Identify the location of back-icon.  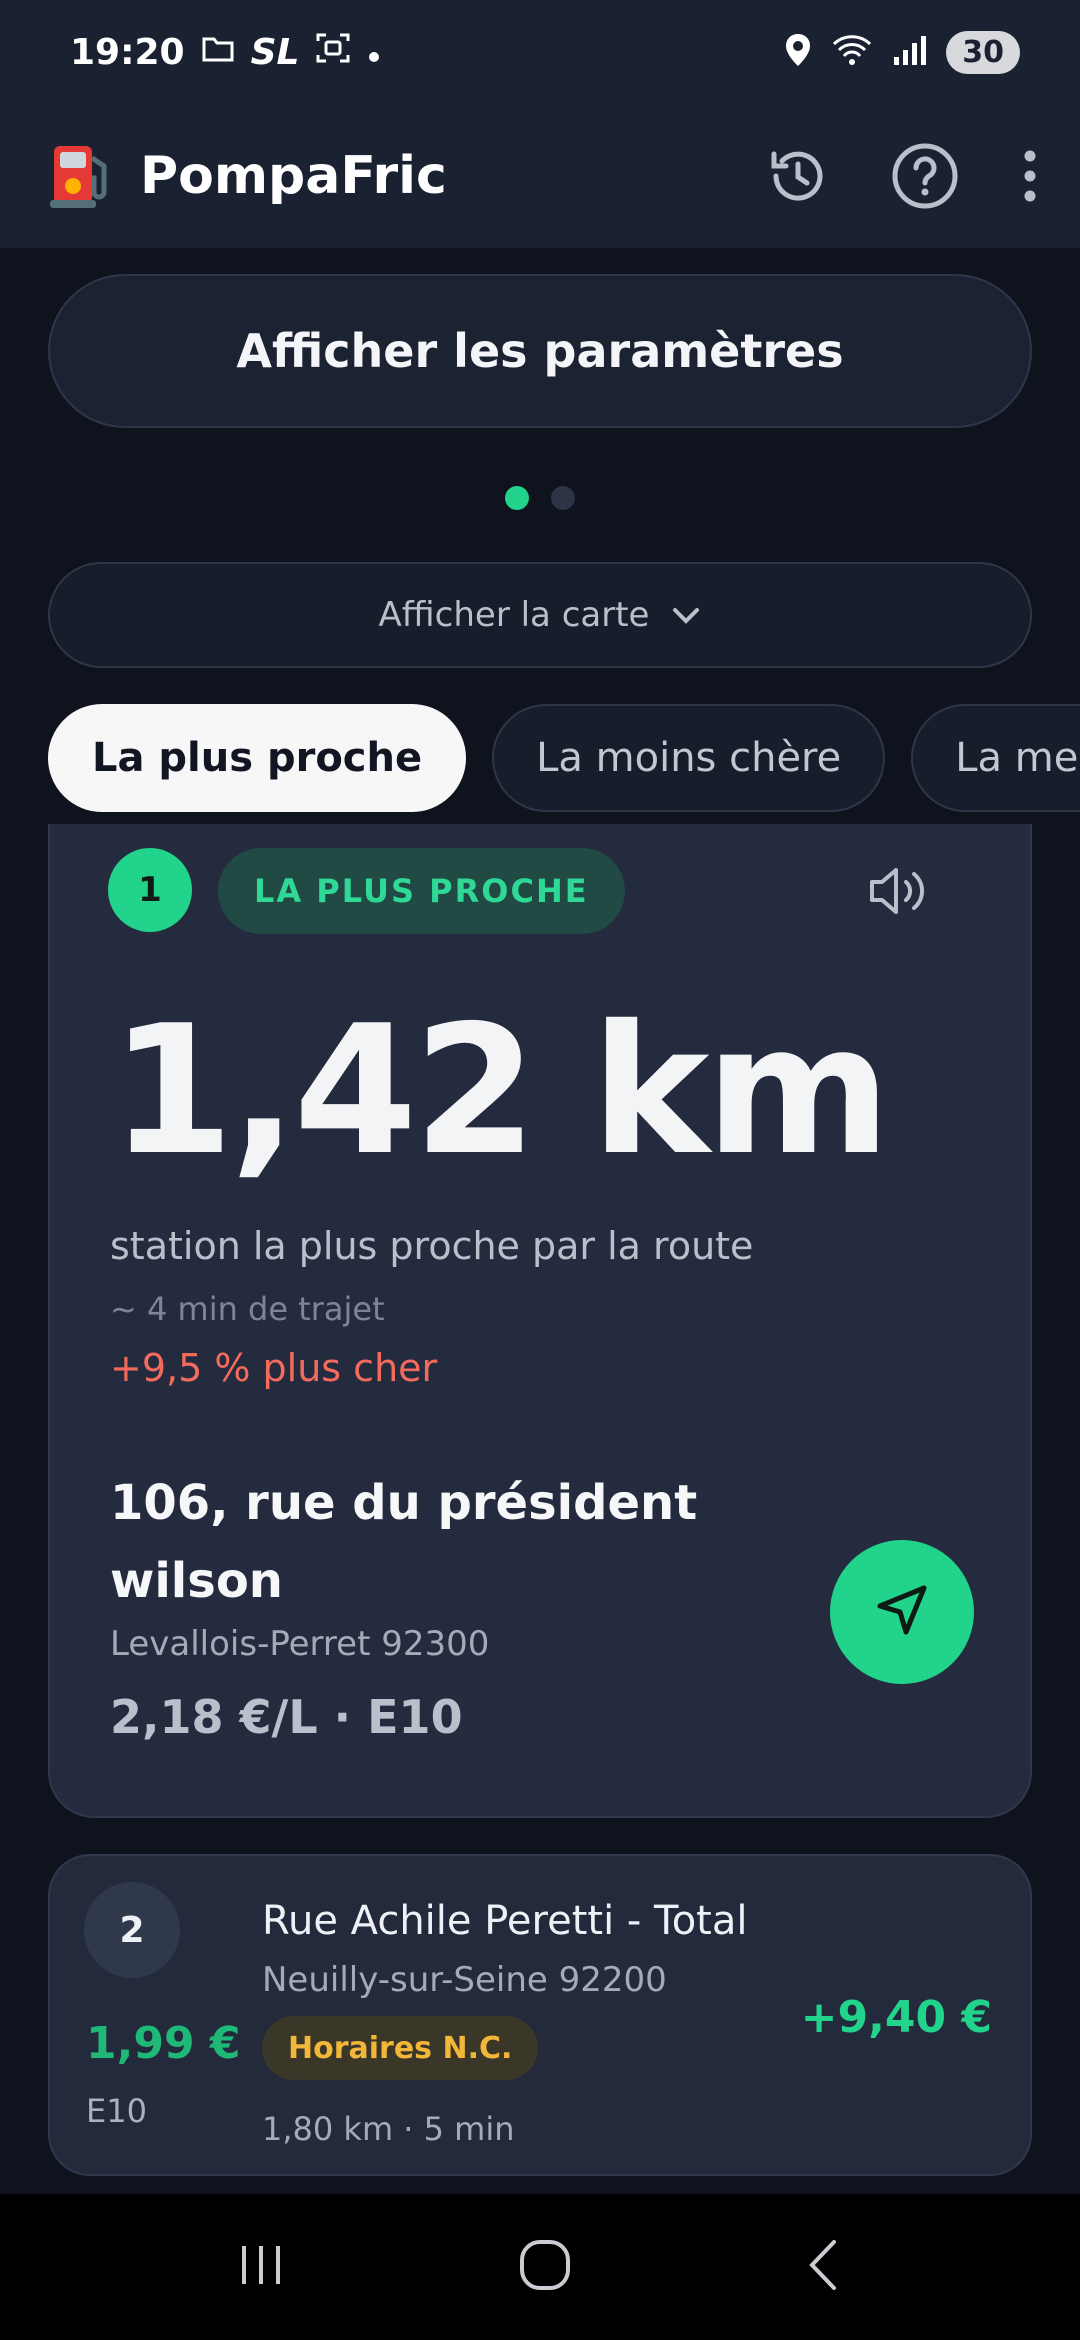
(824, 2267).